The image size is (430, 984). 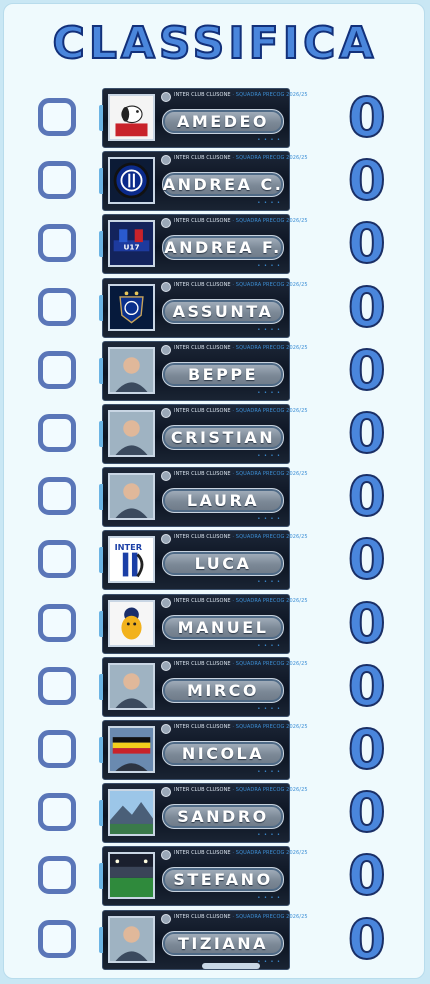 What do you see at coordinates (223, 311) in the screenshot?
I see `player-name: ASSUNTA` at bounding box center [223, 311].